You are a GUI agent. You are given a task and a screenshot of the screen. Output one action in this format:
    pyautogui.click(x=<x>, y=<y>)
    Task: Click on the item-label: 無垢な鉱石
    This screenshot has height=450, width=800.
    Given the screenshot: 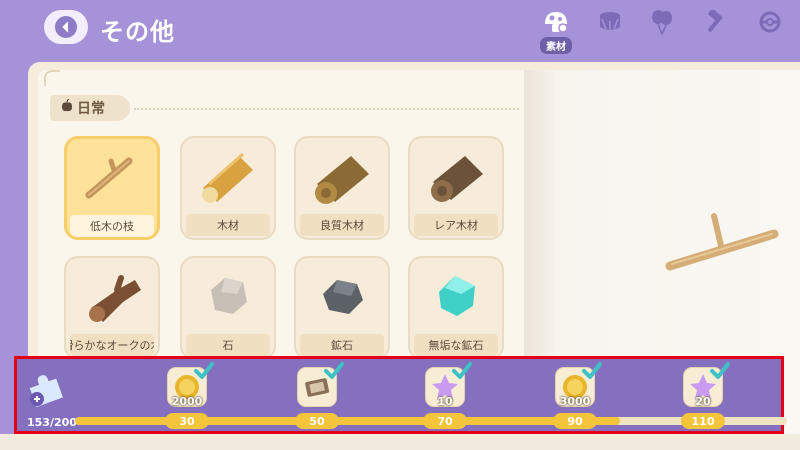 What is the action you would take?
    pyautogui.click(x=456, y=345)
    